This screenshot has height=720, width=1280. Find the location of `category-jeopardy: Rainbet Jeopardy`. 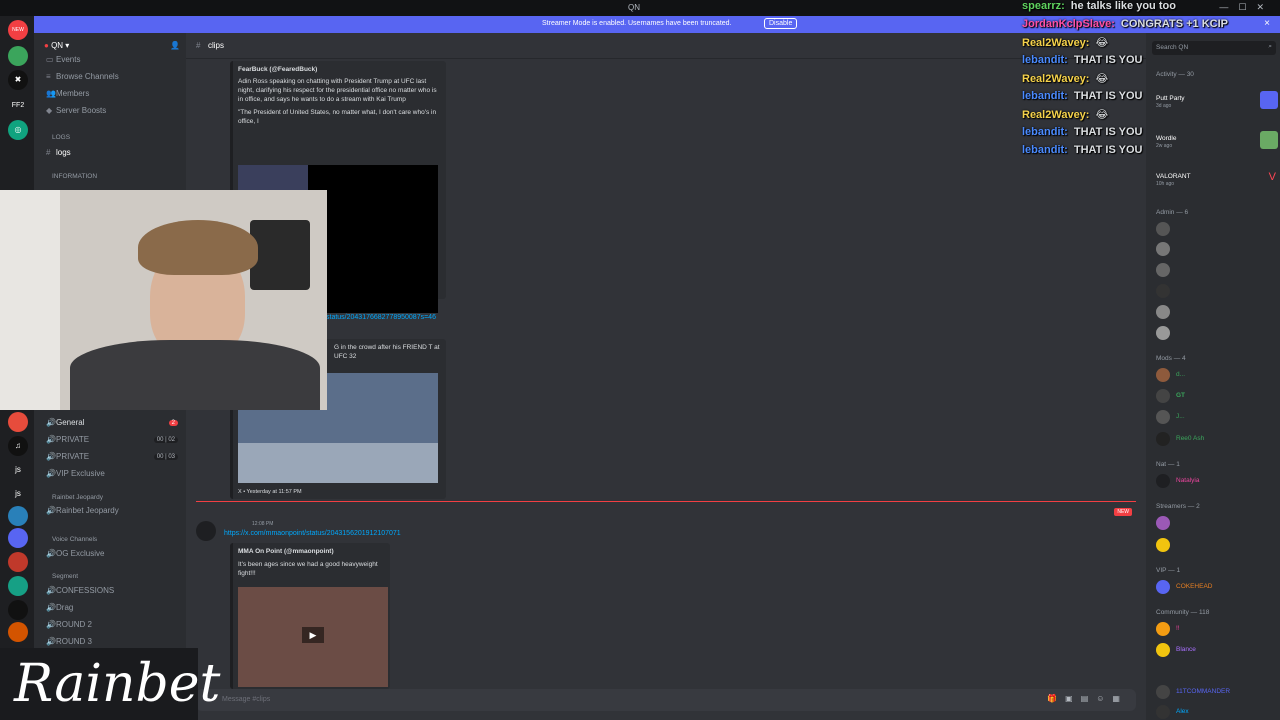

category-jeopardy: Rainbet Jeopardy is located at coordinates (77, 497).